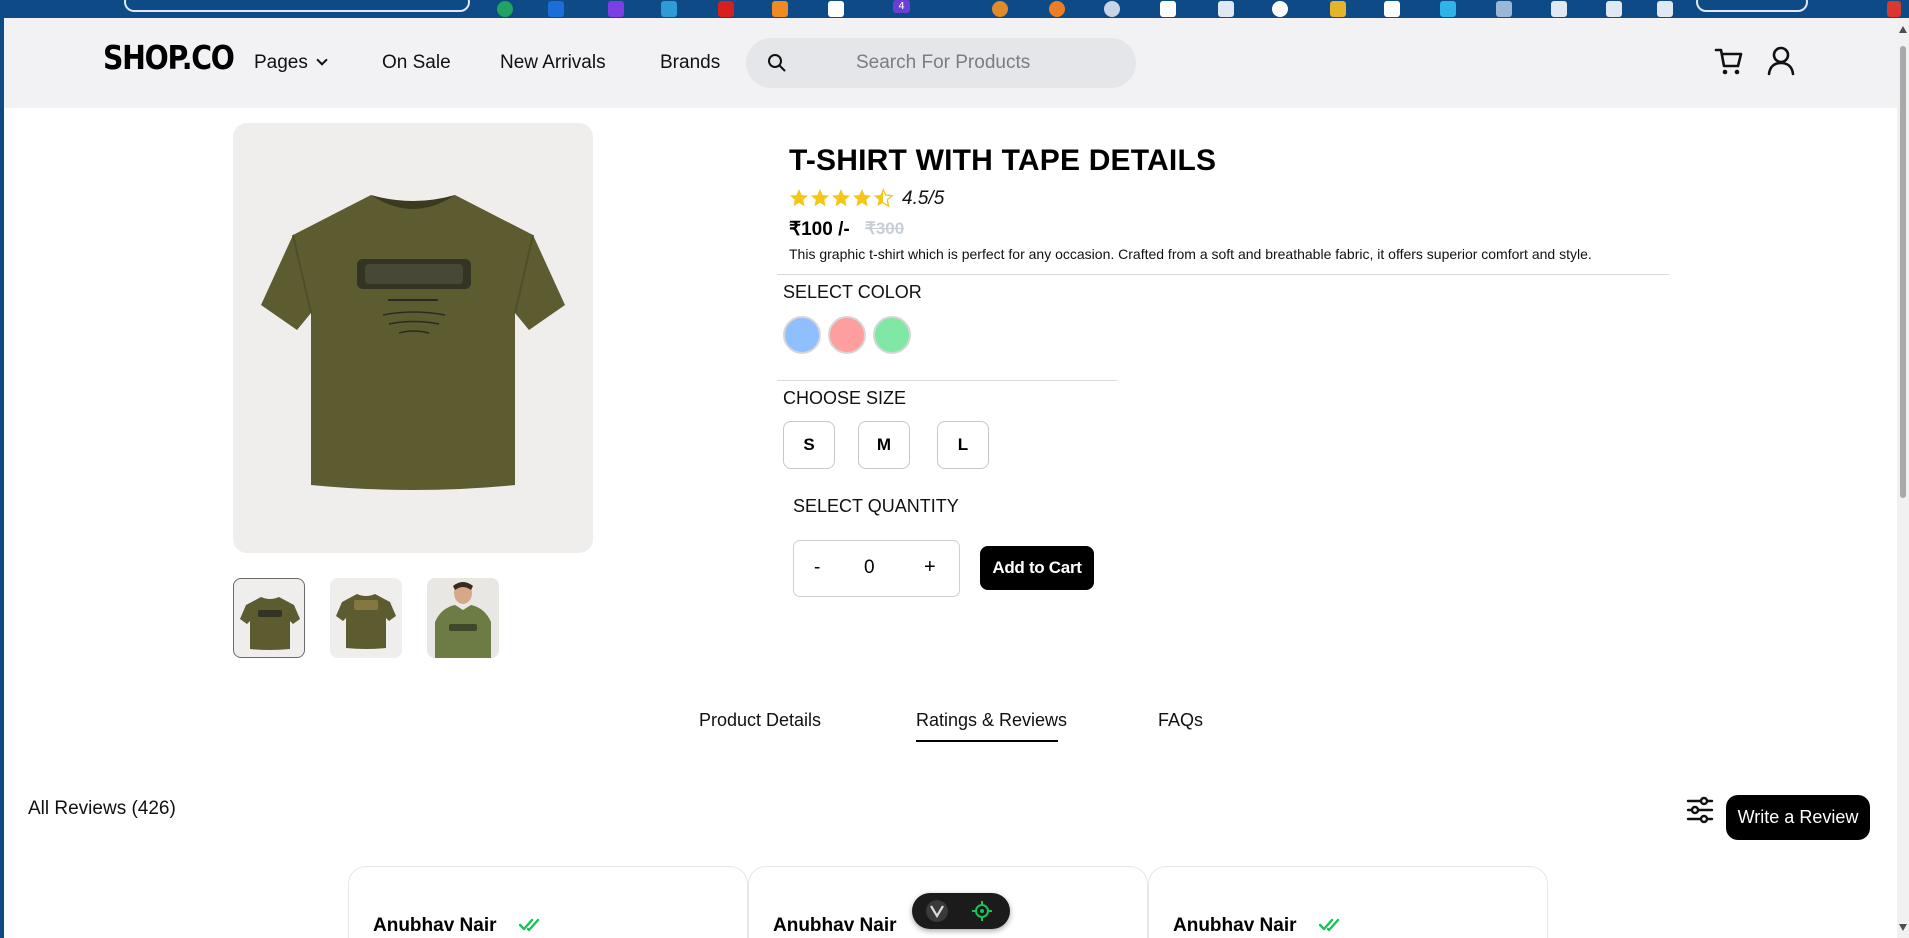  What do you see at coordinates (878, 198) in the screenshot?
I see `half-star-icon` at bounding box center [878, 198].